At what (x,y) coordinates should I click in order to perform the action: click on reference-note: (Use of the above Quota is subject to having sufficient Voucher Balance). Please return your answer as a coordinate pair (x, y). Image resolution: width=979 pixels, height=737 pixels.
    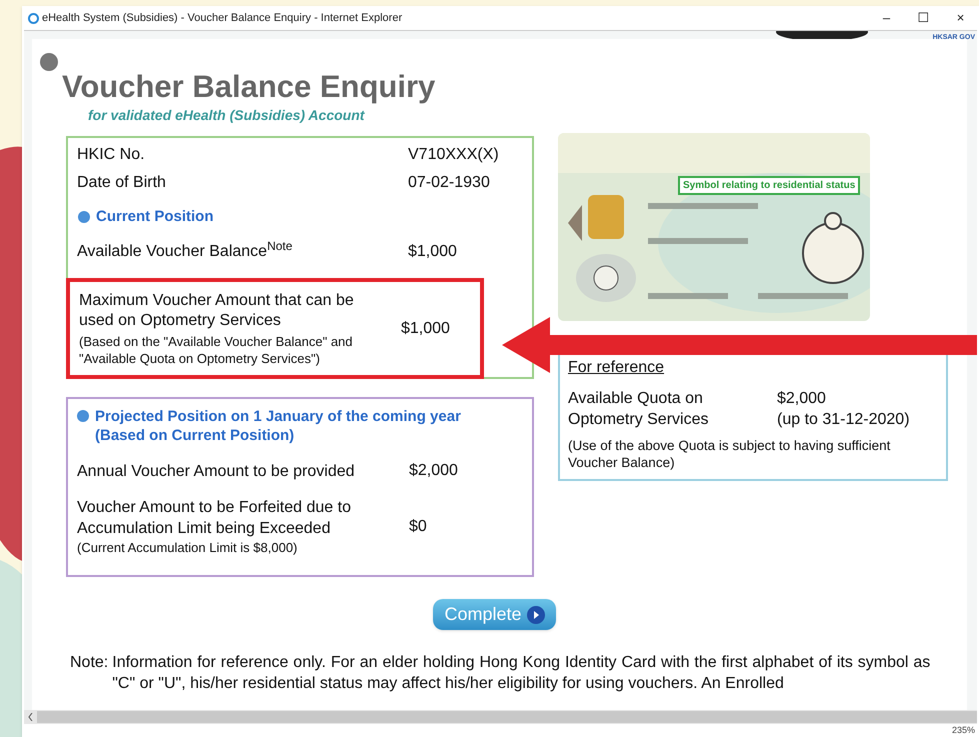
    Looking at the image, I should click on (730, 454).